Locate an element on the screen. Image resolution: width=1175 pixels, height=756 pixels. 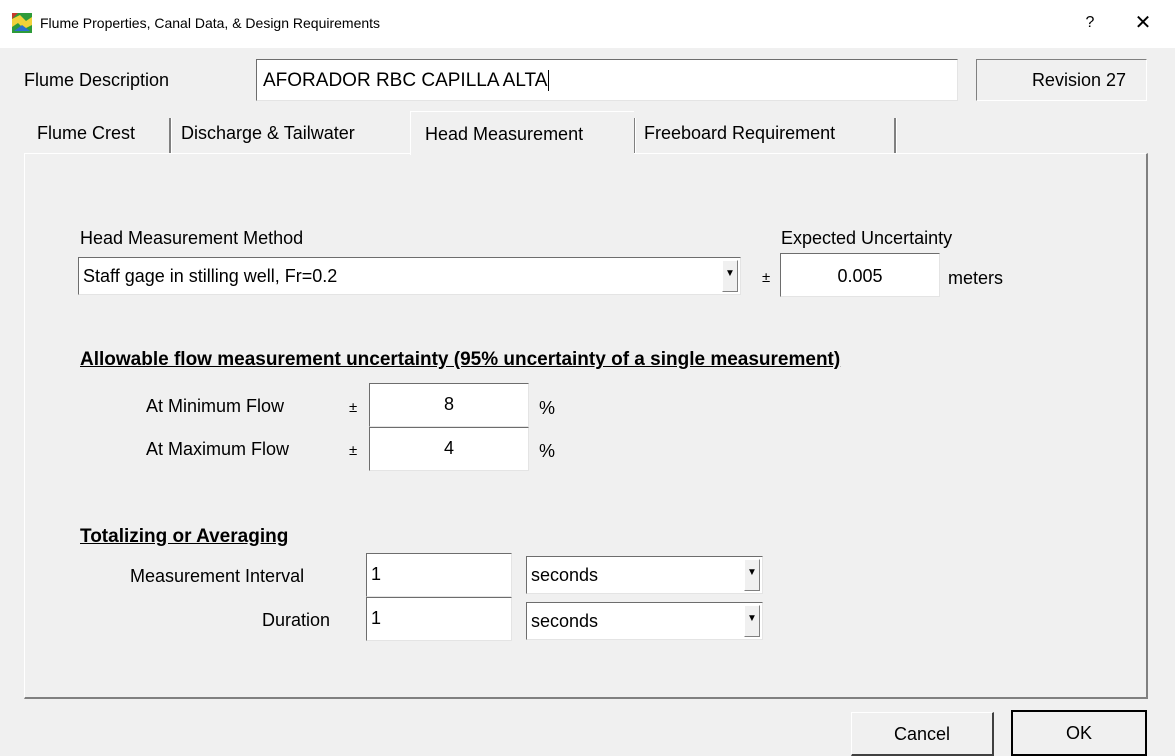
tab-discharge-tailwater: Discharge & Tailwater is located at coordinates (268, 133).